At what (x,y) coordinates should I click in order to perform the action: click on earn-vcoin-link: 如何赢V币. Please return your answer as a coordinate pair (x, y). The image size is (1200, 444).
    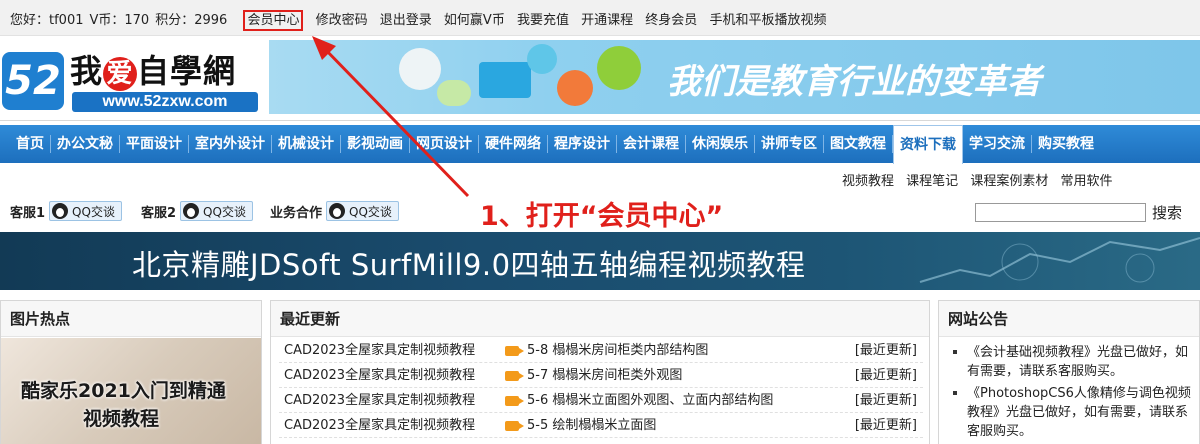
    Looking at the image, I should click on (474, 20).